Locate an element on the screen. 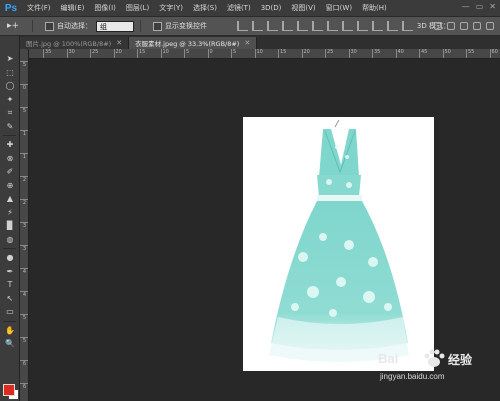  window-controls: — ▭ ✕ is located at coordinates (479, 6).